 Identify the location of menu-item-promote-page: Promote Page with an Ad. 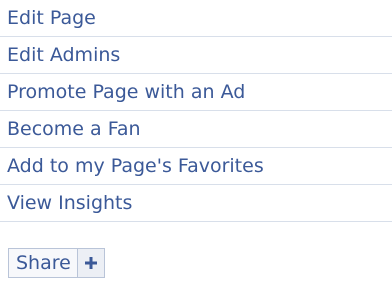
(196, 92).